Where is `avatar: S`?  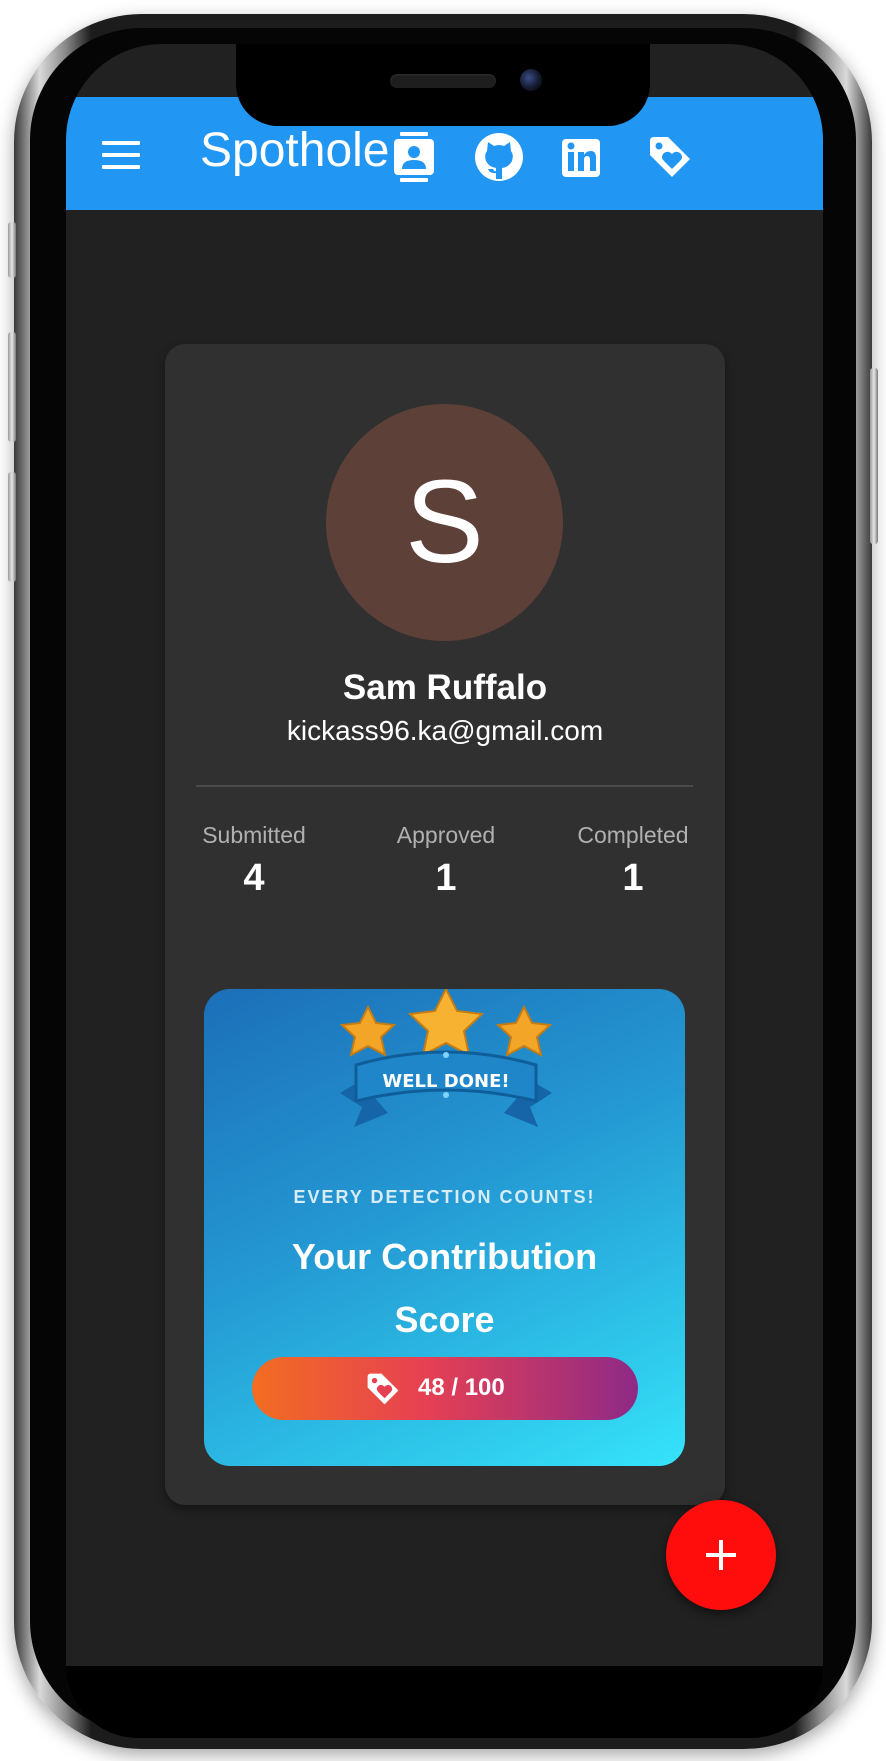 avatar: S is located at coordinates (444, 522).